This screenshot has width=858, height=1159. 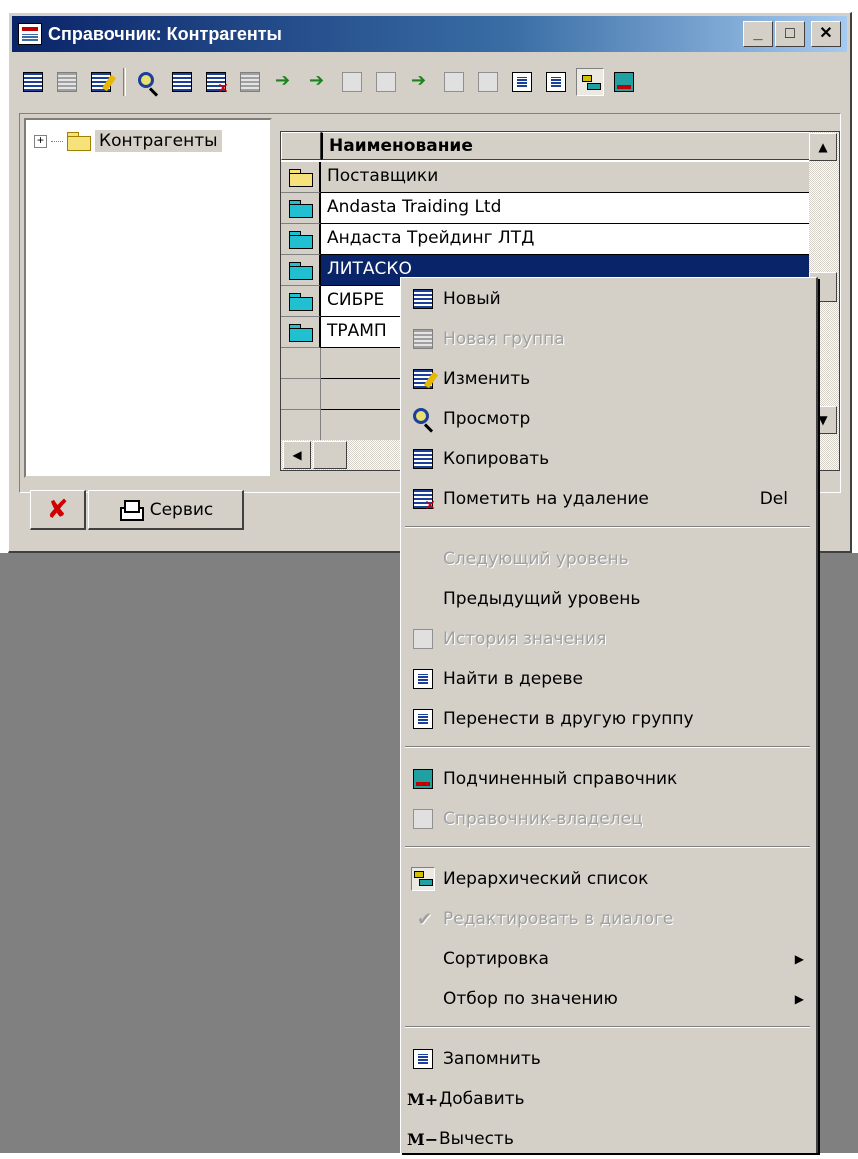 I want to click on prev-level-icon, so click(x=352, y=82).